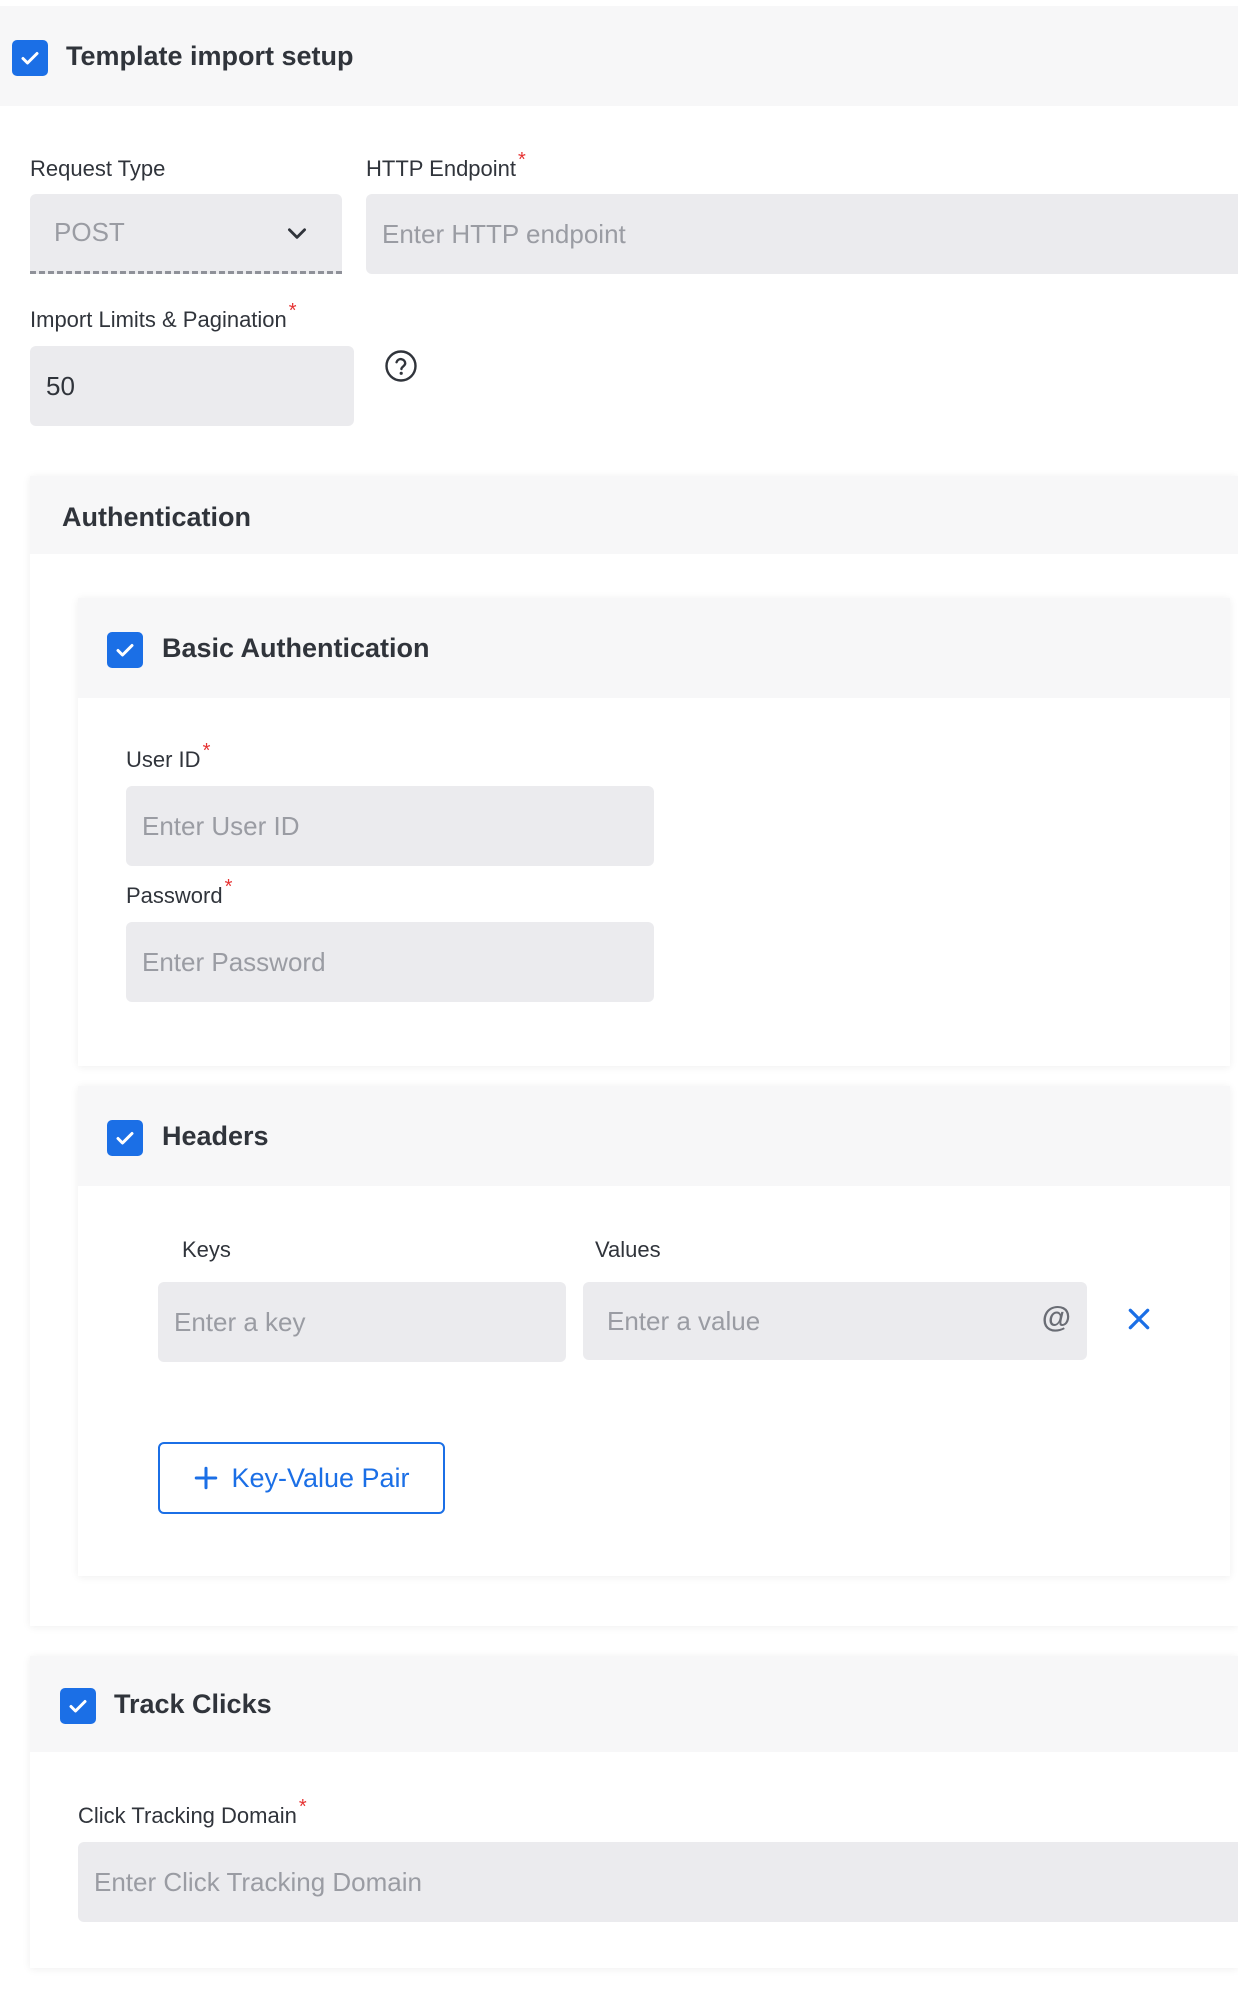 The width and height of the screenshot is (1238, 2016). What do you see at coordinates (193, 1704) in the screenshot?
I see `track-clicks-title: Track Clicks` at bounding box center [193, 1704].